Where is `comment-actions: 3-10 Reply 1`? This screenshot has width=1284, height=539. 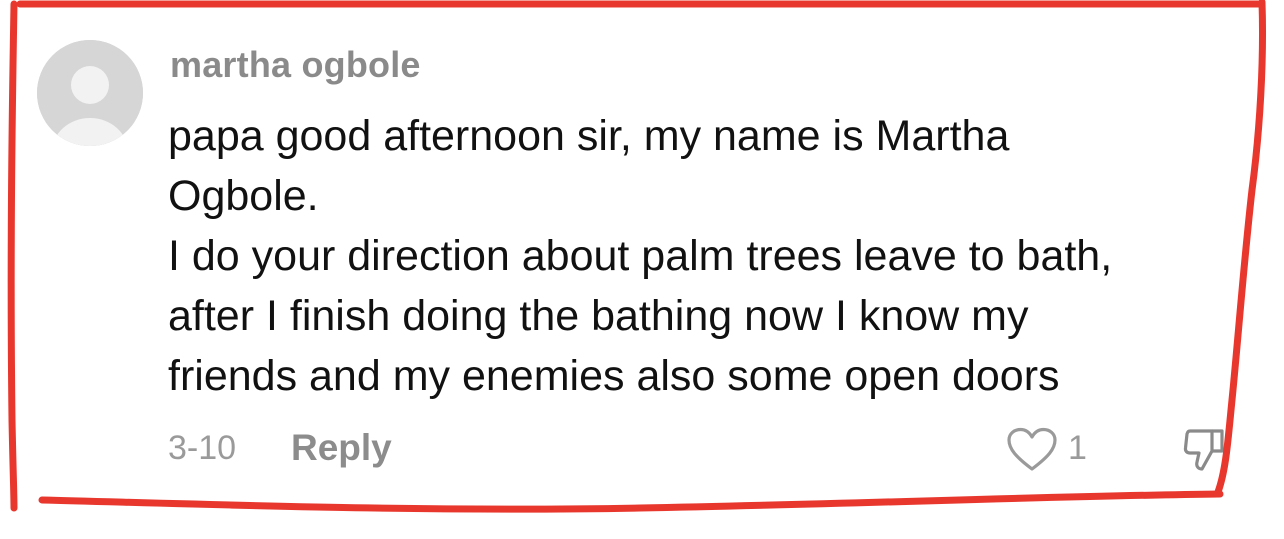
comment-actions: 3-10 Reply 1 is located at coordinates (718, 450).